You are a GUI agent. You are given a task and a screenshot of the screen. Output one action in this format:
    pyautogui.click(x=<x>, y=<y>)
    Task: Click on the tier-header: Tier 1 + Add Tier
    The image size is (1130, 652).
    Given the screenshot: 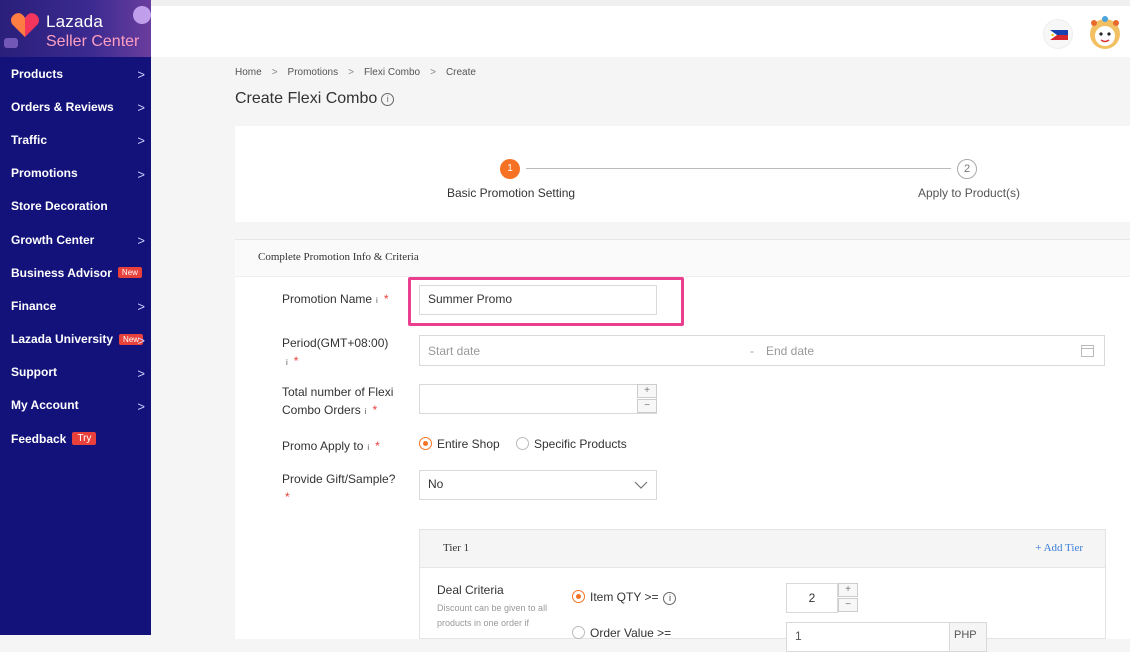 What is the action you would take?
    pyautogui.click(x=762, y=549)
    